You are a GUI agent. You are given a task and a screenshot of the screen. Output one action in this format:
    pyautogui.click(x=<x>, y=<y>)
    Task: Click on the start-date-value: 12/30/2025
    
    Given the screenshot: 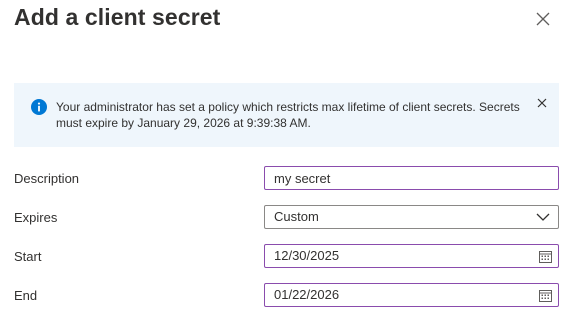 What is the action you would take?
    pyautogui.click(x=307, y=255)
    